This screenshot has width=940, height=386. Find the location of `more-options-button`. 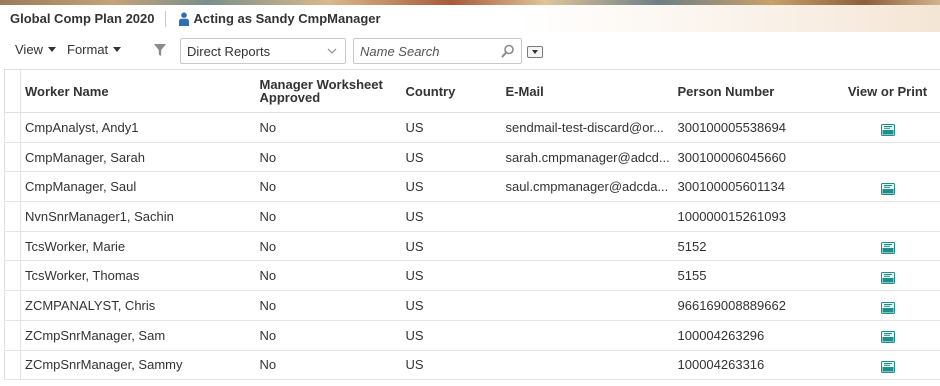

more-options-button is located at coordinates (535, 52).